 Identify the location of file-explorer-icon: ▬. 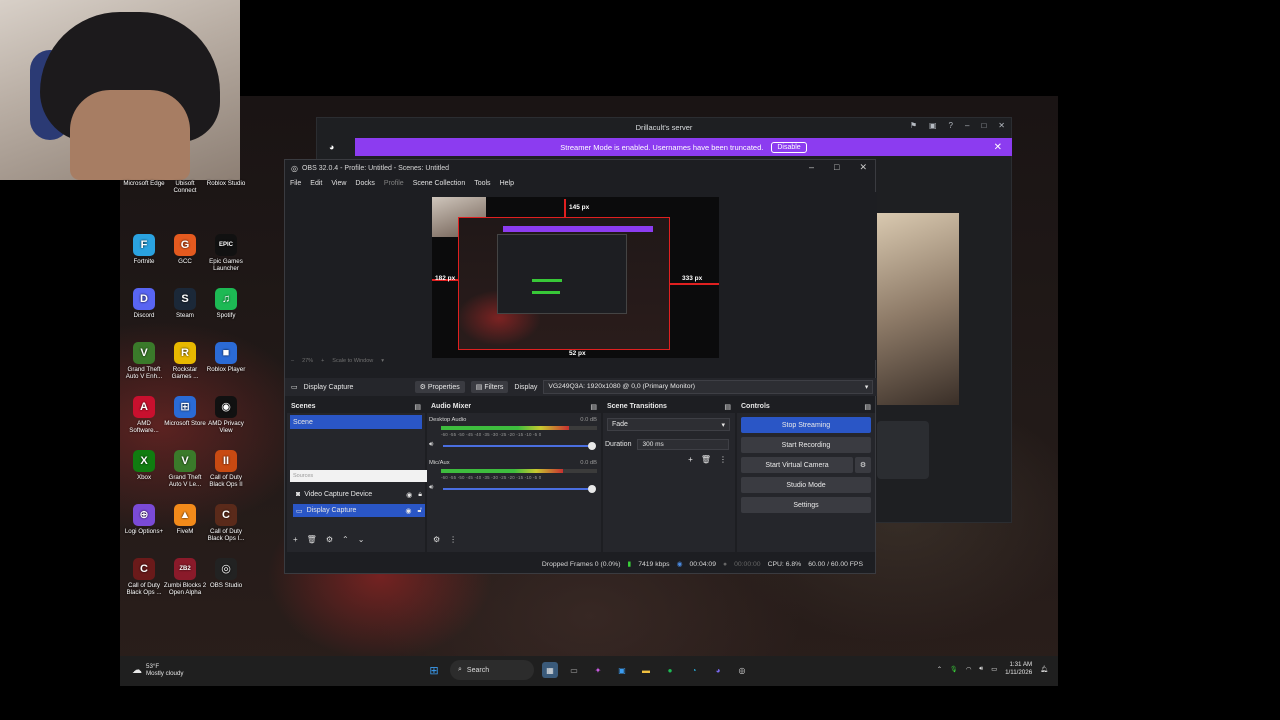
(646, 670).